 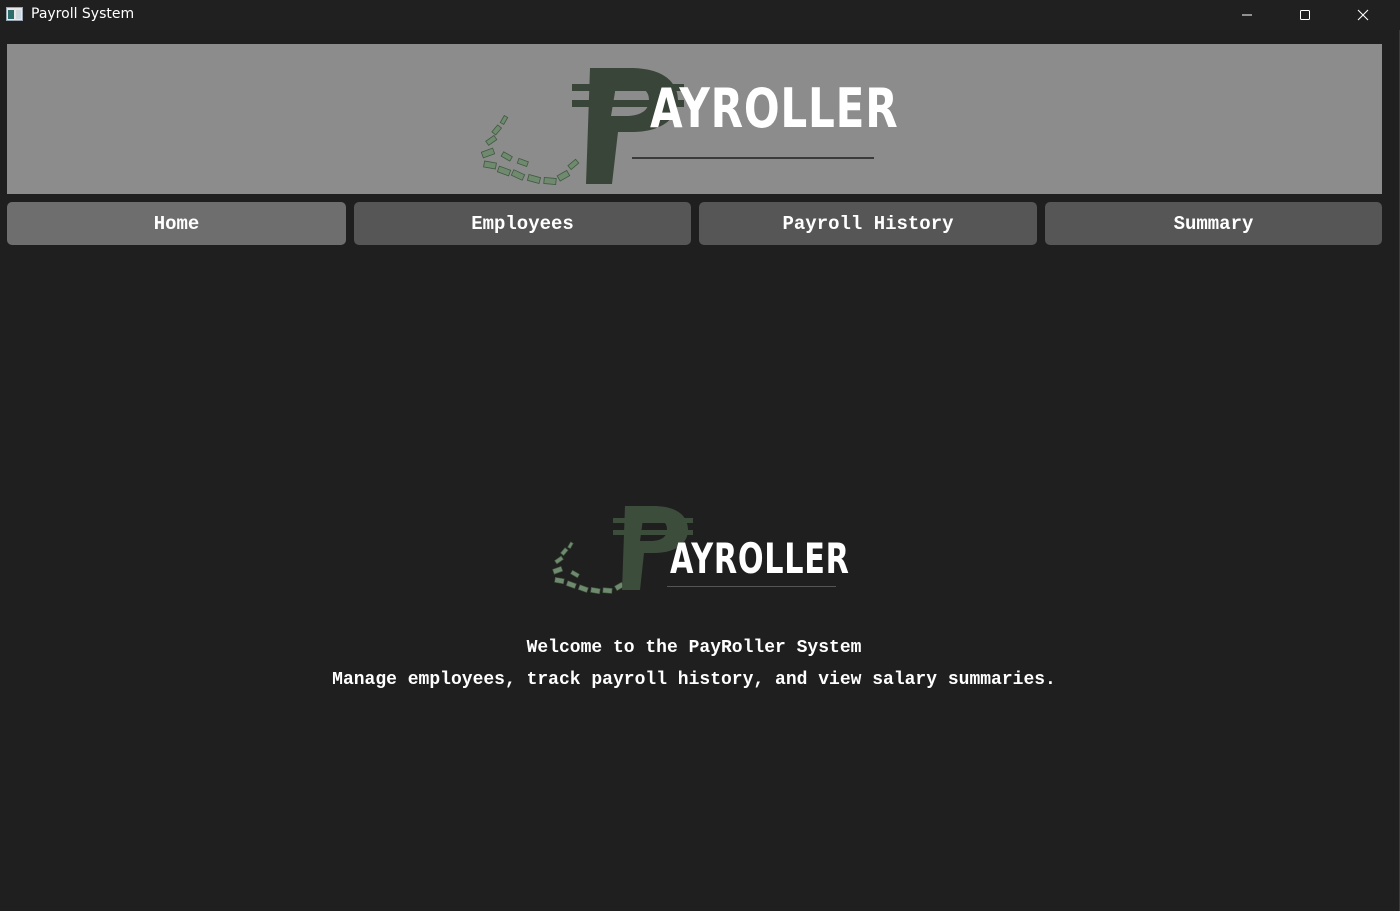 What do you see at coordinates (753, 158) in the screenshot?
I see `banner-logo-underline` at bounding box center [753, 158].